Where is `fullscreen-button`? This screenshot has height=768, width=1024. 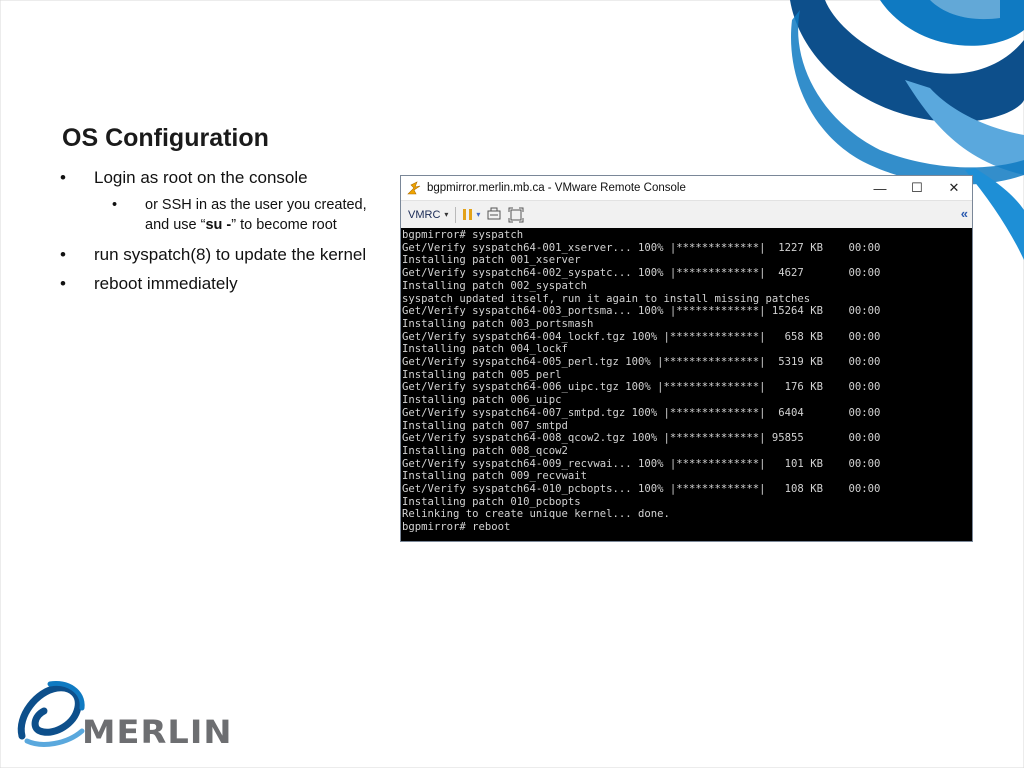 fullscreen-button is located at coordinates (516, 215).